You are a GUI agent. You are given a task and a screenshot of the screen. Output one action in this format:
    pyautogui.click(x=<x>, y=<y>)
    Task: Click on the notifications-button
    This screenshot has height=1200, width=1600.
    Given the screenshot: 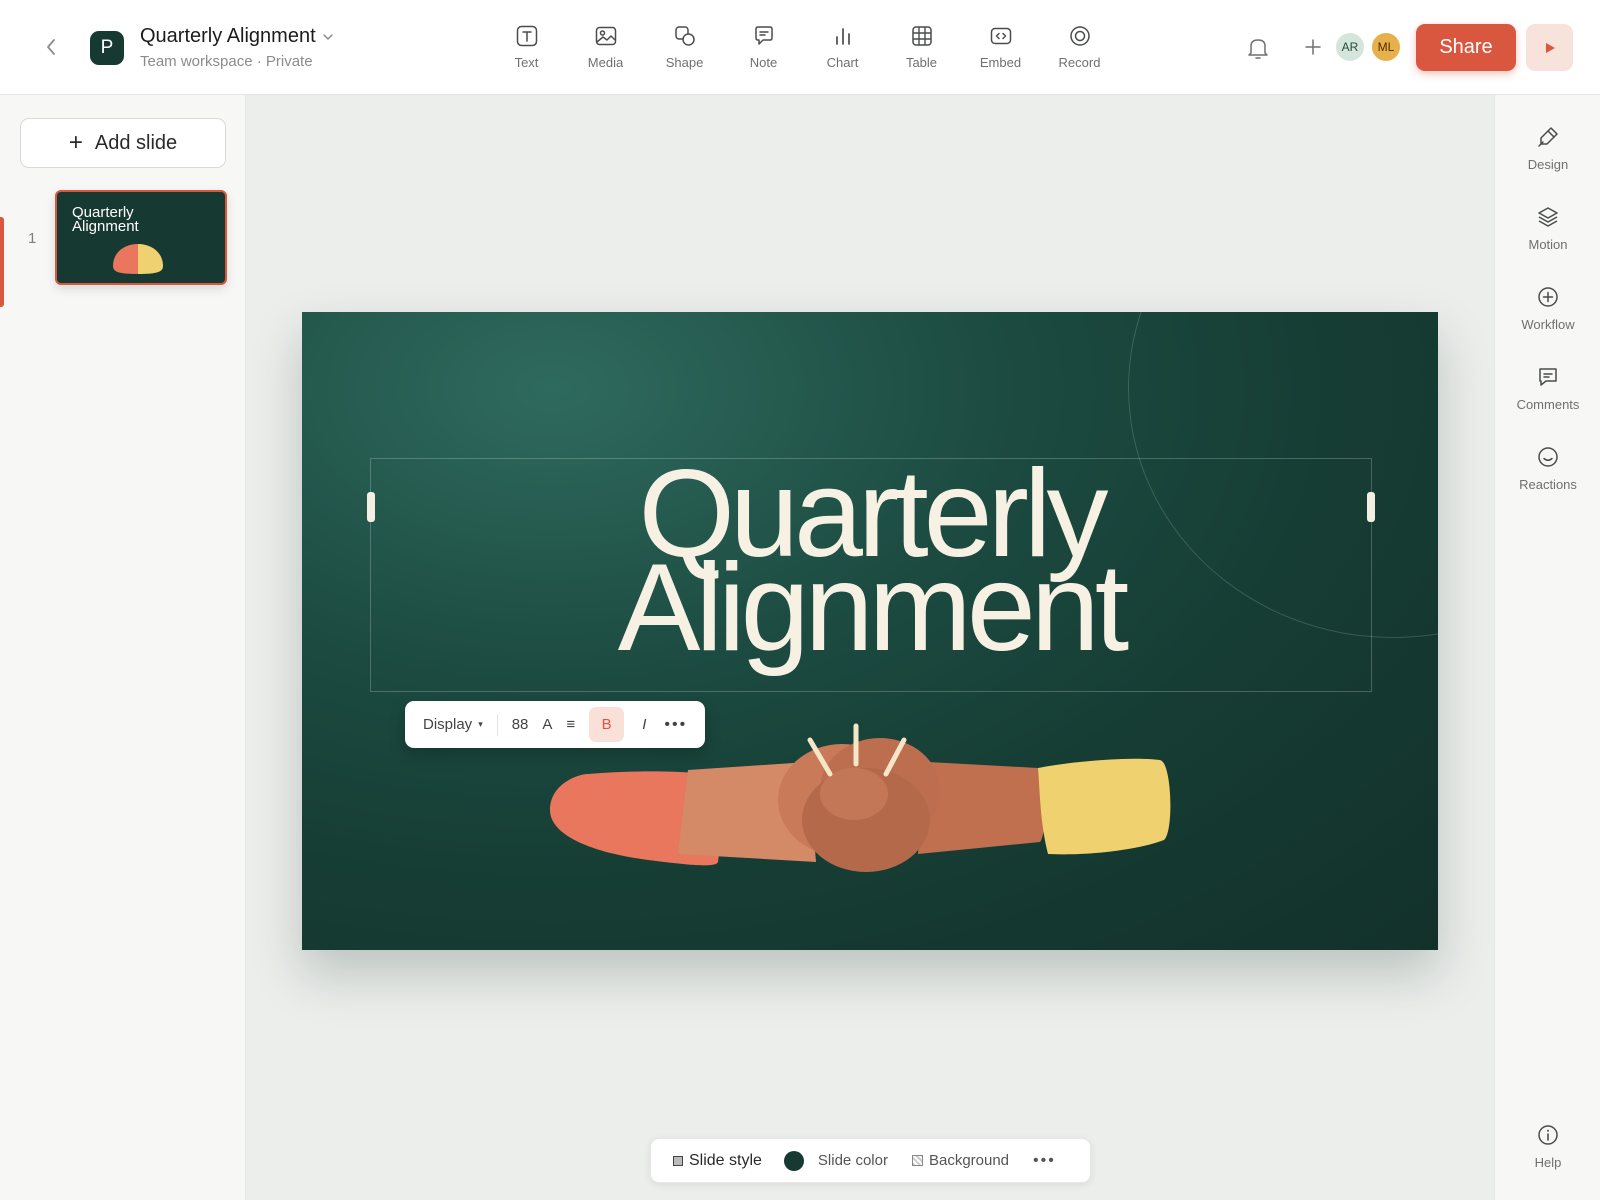 What is the action you would take?
    pyautogui.click(x=1258, y=50)
    